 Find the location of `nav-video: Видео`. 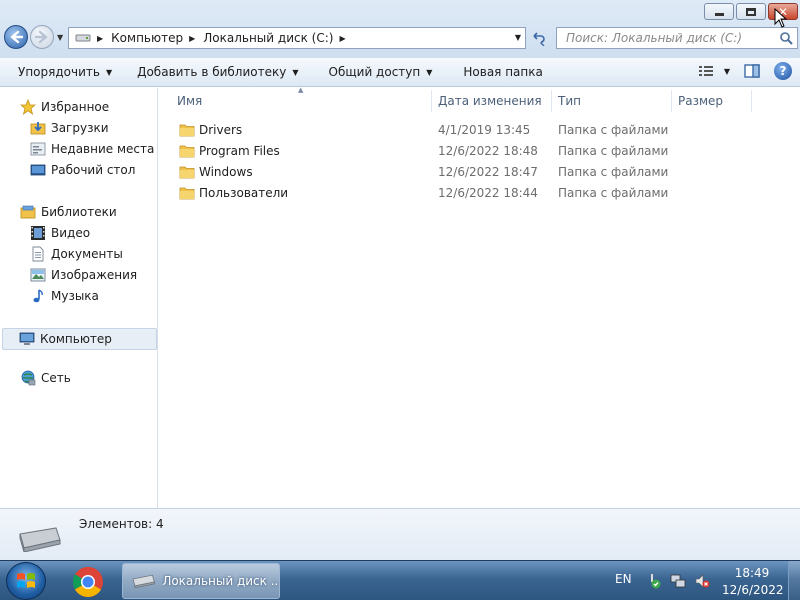

nav-video: Видео is located at coordinates (60, 233).